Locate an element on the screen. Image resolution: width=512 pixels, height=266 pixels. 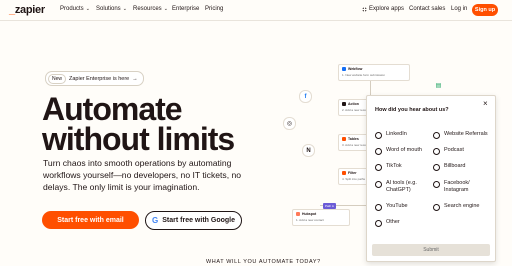
login-link: Log in is located at coordinates (459, 9).